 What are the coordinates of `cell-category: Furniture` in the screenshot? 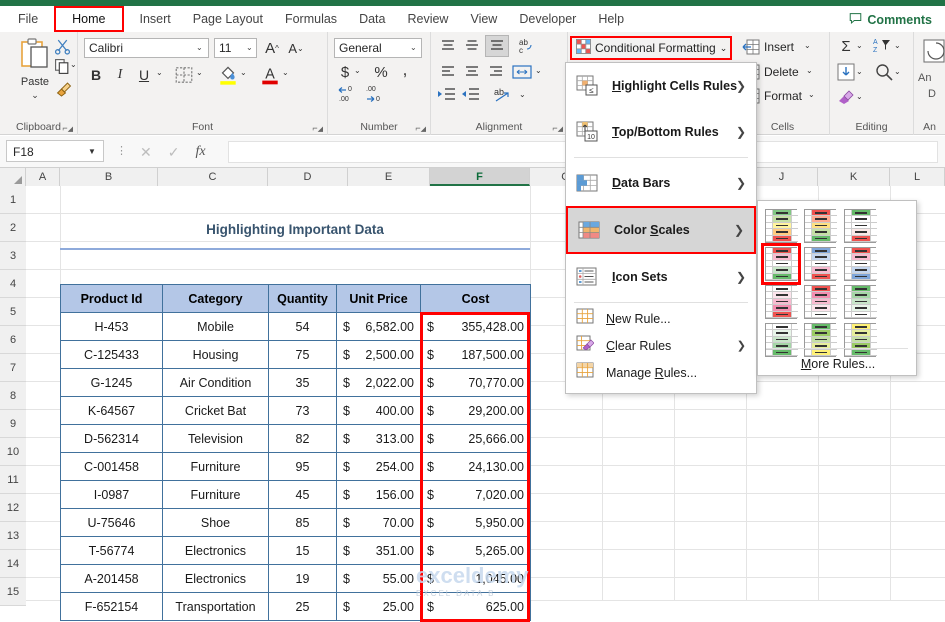 It's located at (215, 466).